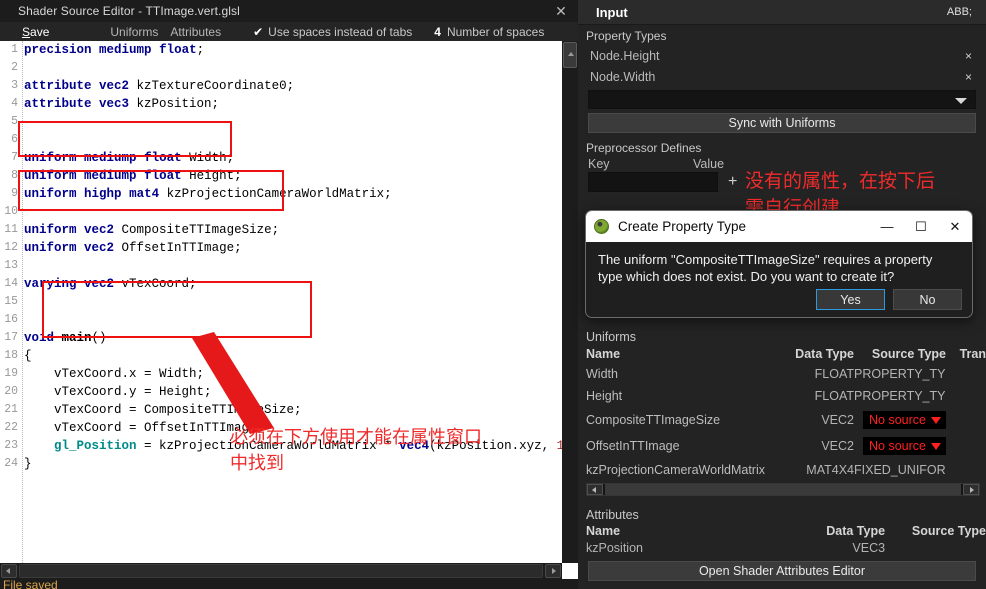  I want to click on dialog-title: Create Property Type, so click(682, 226).